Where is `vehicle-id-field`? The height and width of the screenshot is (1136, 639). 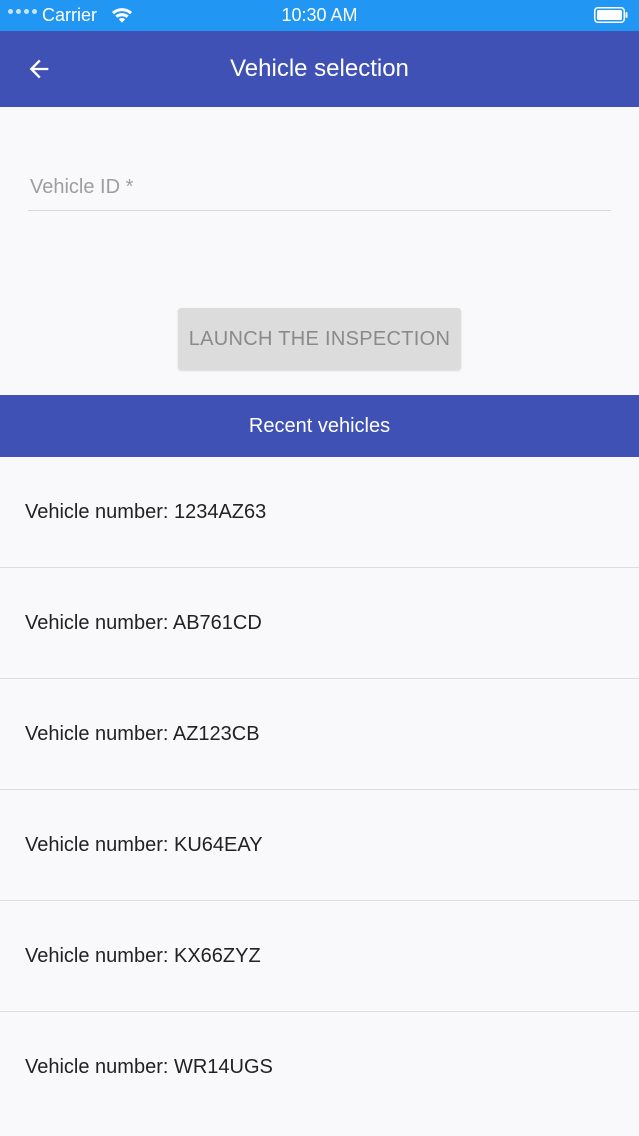 vehicle-id-field is located at coordinates (319, 188).